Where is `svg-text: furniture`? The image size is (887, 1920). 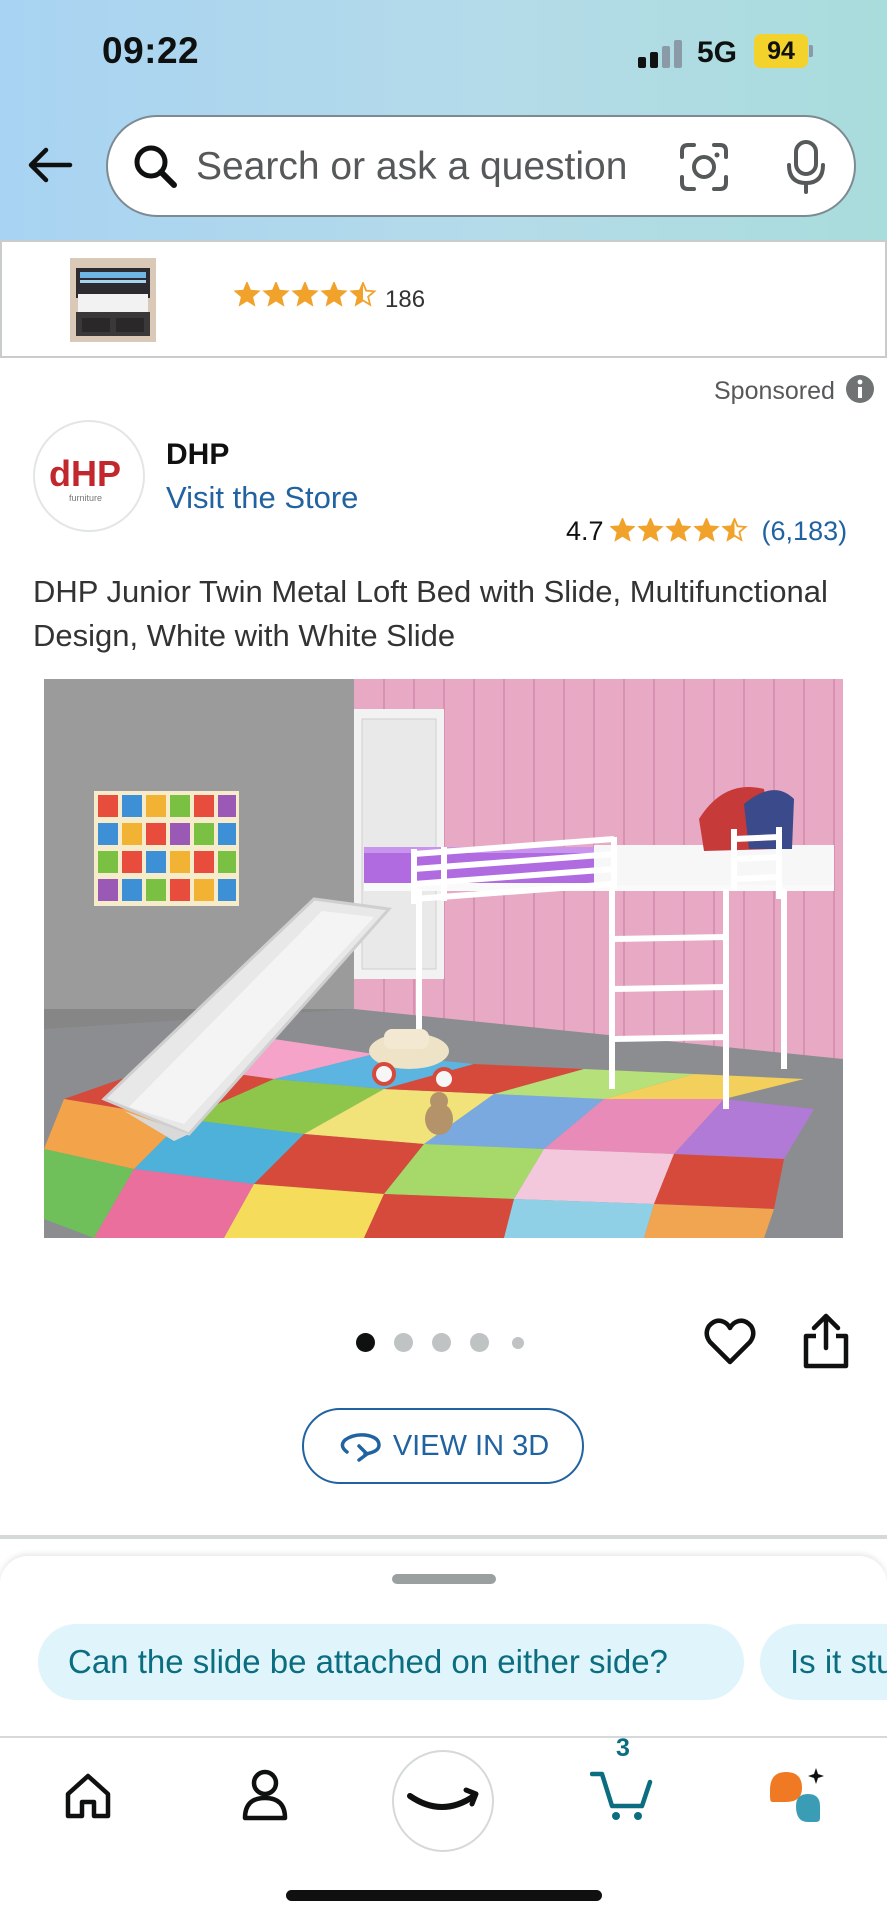 svg-text: furniture is located at coordinates (85, 498).